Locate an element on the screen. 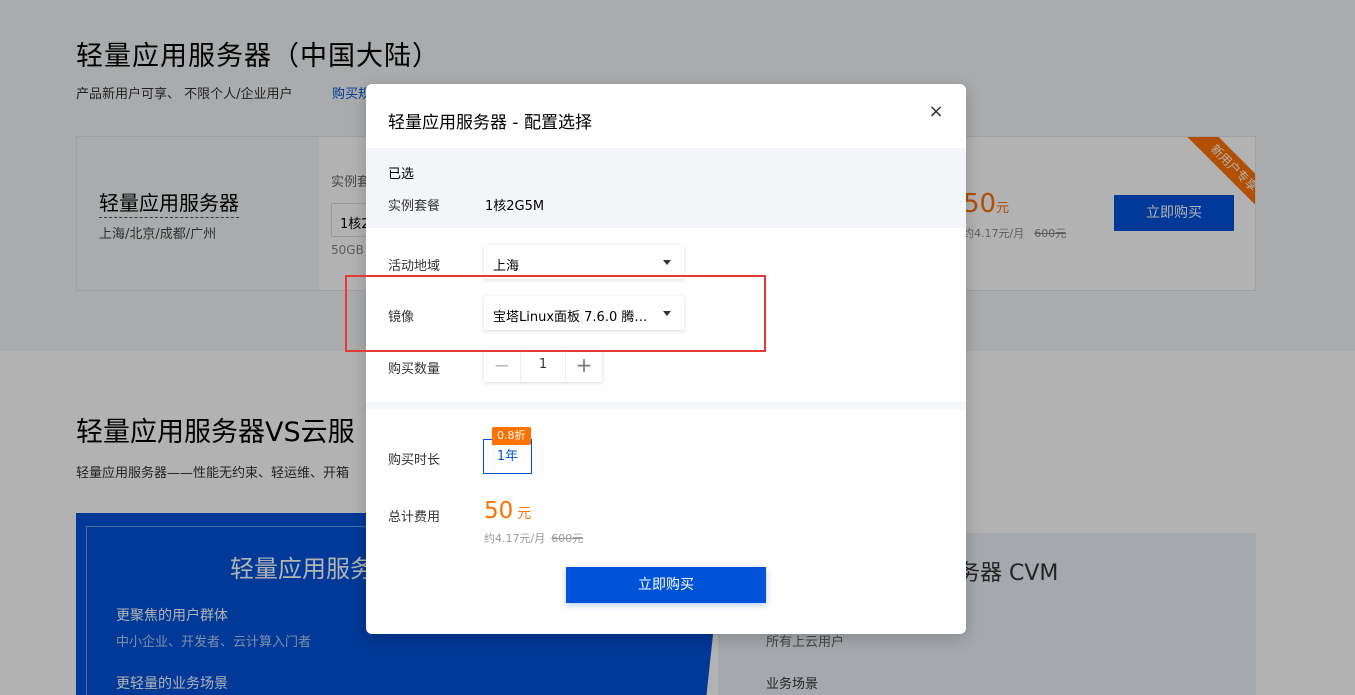 The width and height of the screenshot is (1355, 695). image-highlight-box is located at coordinates (555, 313).